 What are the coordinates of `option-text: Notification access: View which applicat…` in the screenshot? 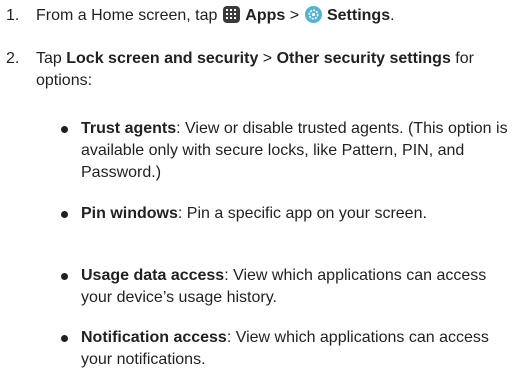 It's located at (296, 349).